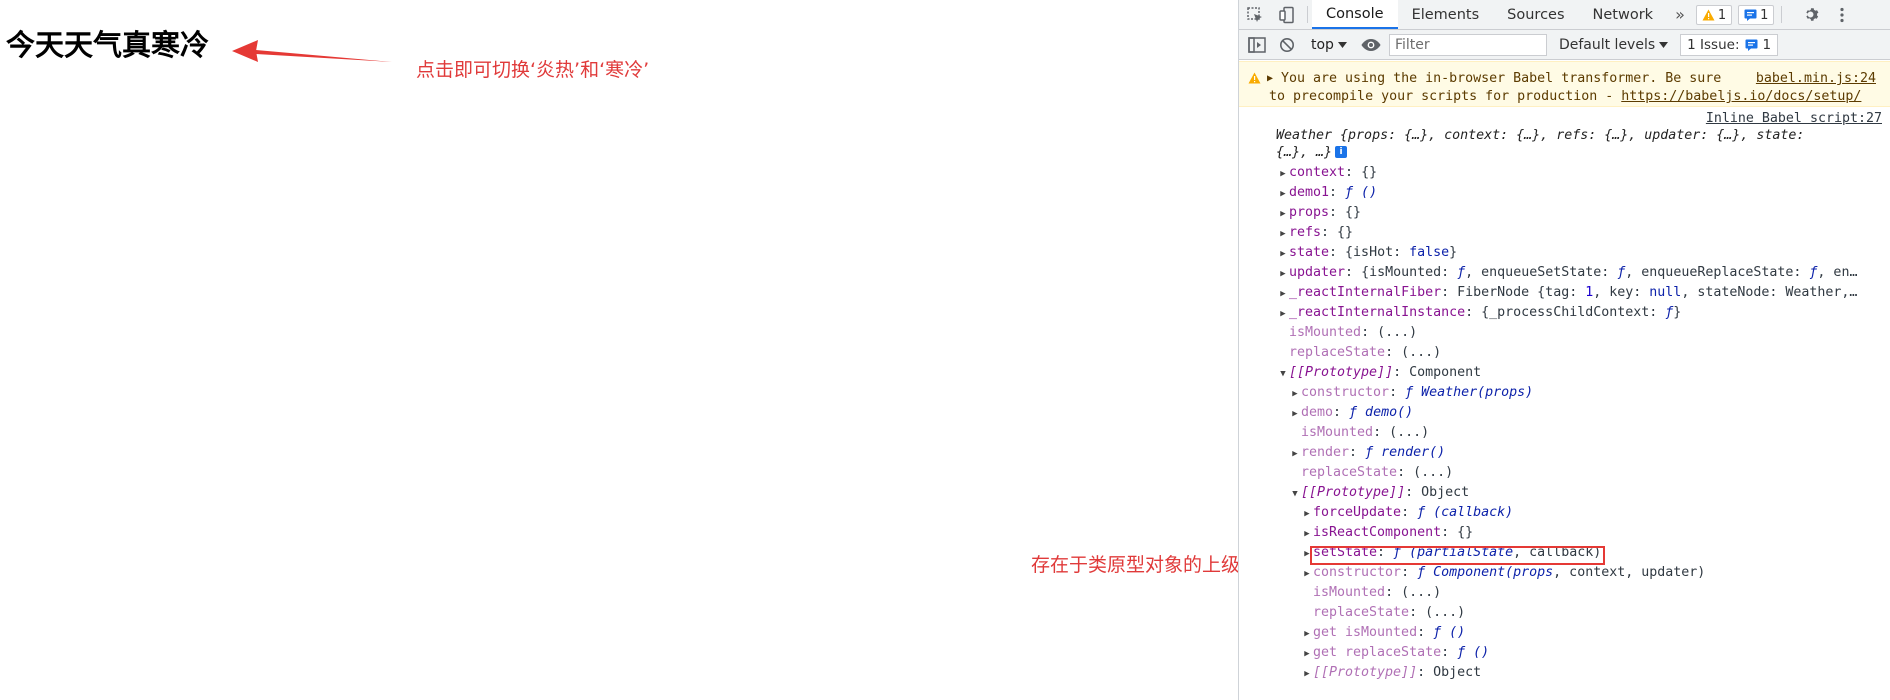 The width and height of the screenshot is (1890, 700). What do you see at coordinates (1579, 213) in the screenshot?
I see `tree-row-props: ▶ props: {}` at bounding box center [1579, 213].